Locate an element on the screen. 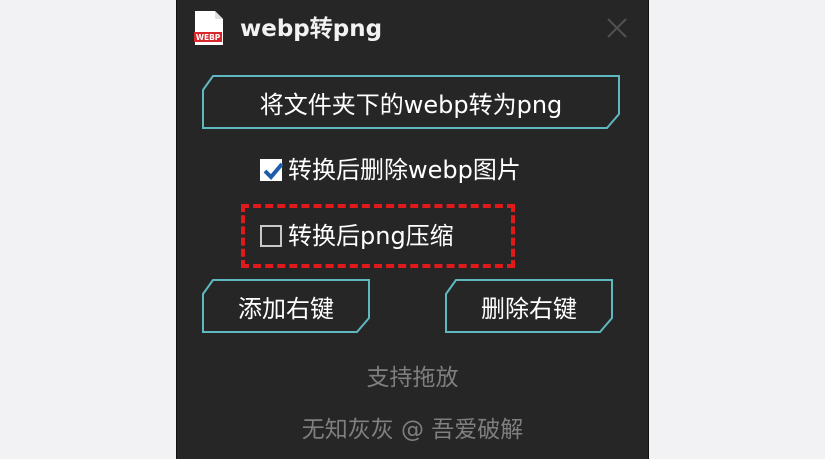 The height and width of the screenshot is (459, 825). close-icon is located at coordinates (617, 28).